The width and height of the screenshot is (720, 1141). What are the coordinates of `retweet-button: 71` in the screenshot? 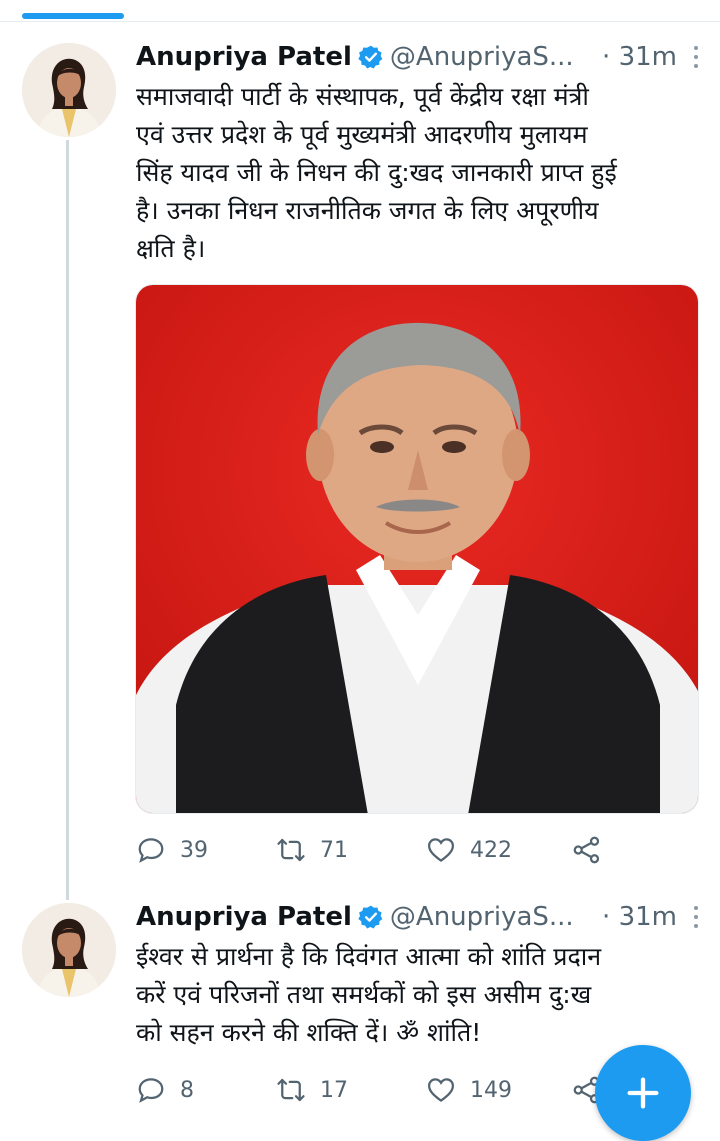 It's located at (351, 850).